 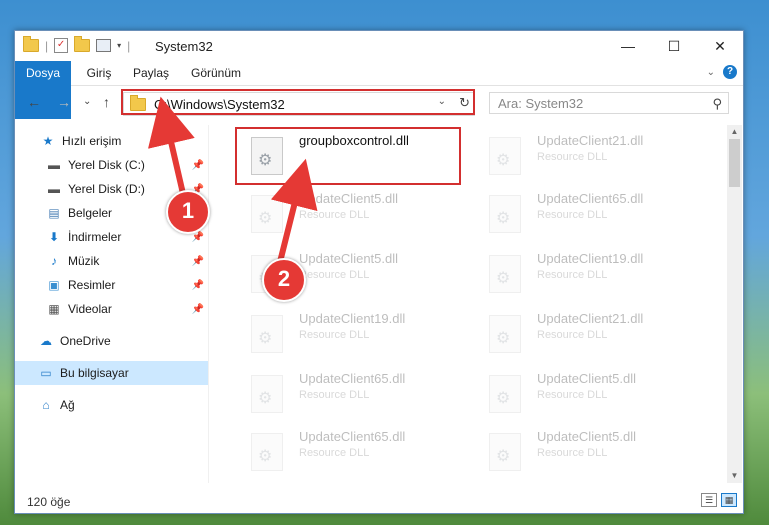 I want to click on sidebar-item-label: Hızlı erişim, so click(x=92, y=141).